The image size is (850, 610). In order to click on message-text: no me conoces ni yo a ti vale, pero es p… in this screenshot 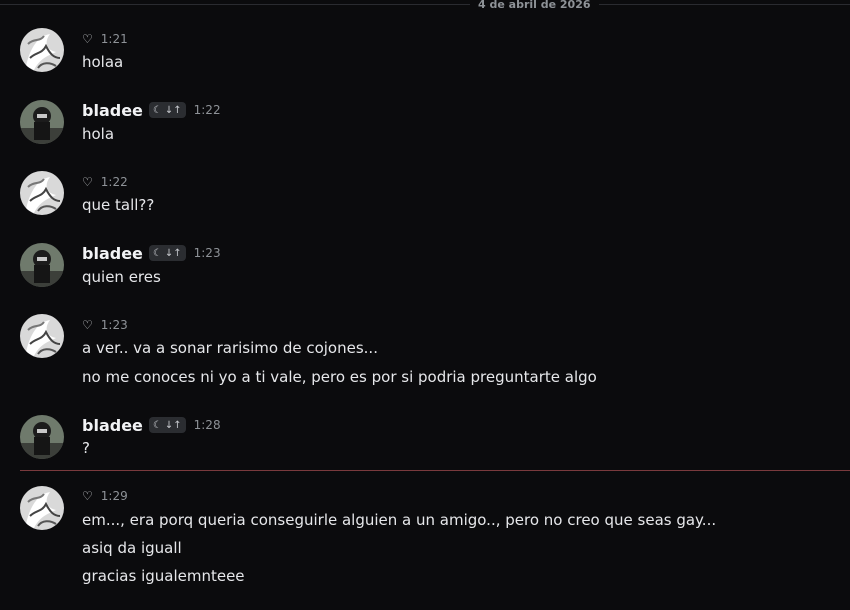, I will do `click(339, 377)`.